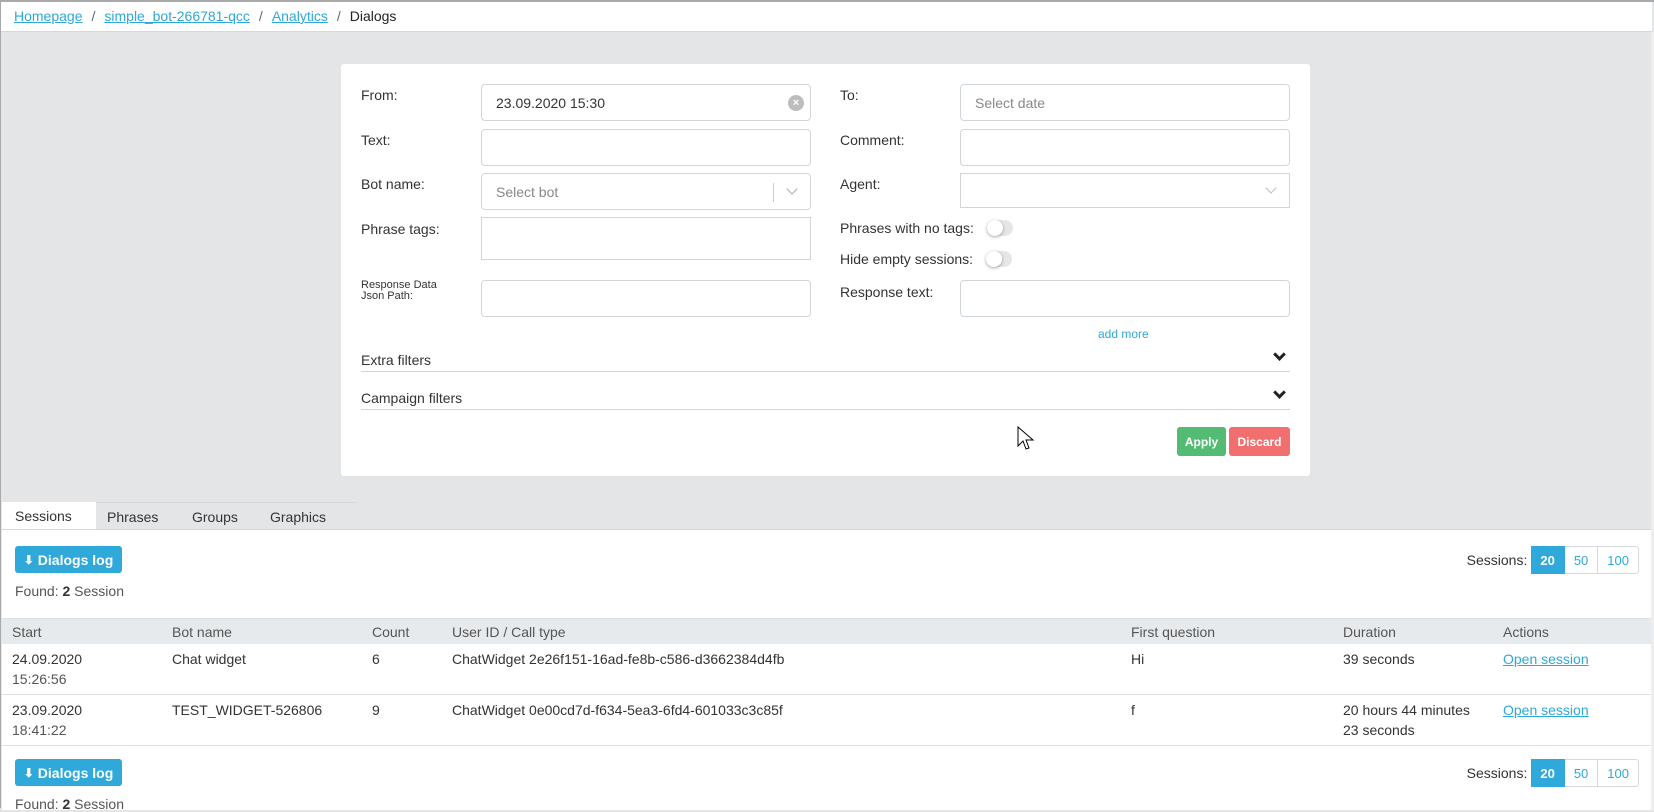  I want to click on text-input, so click(646, 147).